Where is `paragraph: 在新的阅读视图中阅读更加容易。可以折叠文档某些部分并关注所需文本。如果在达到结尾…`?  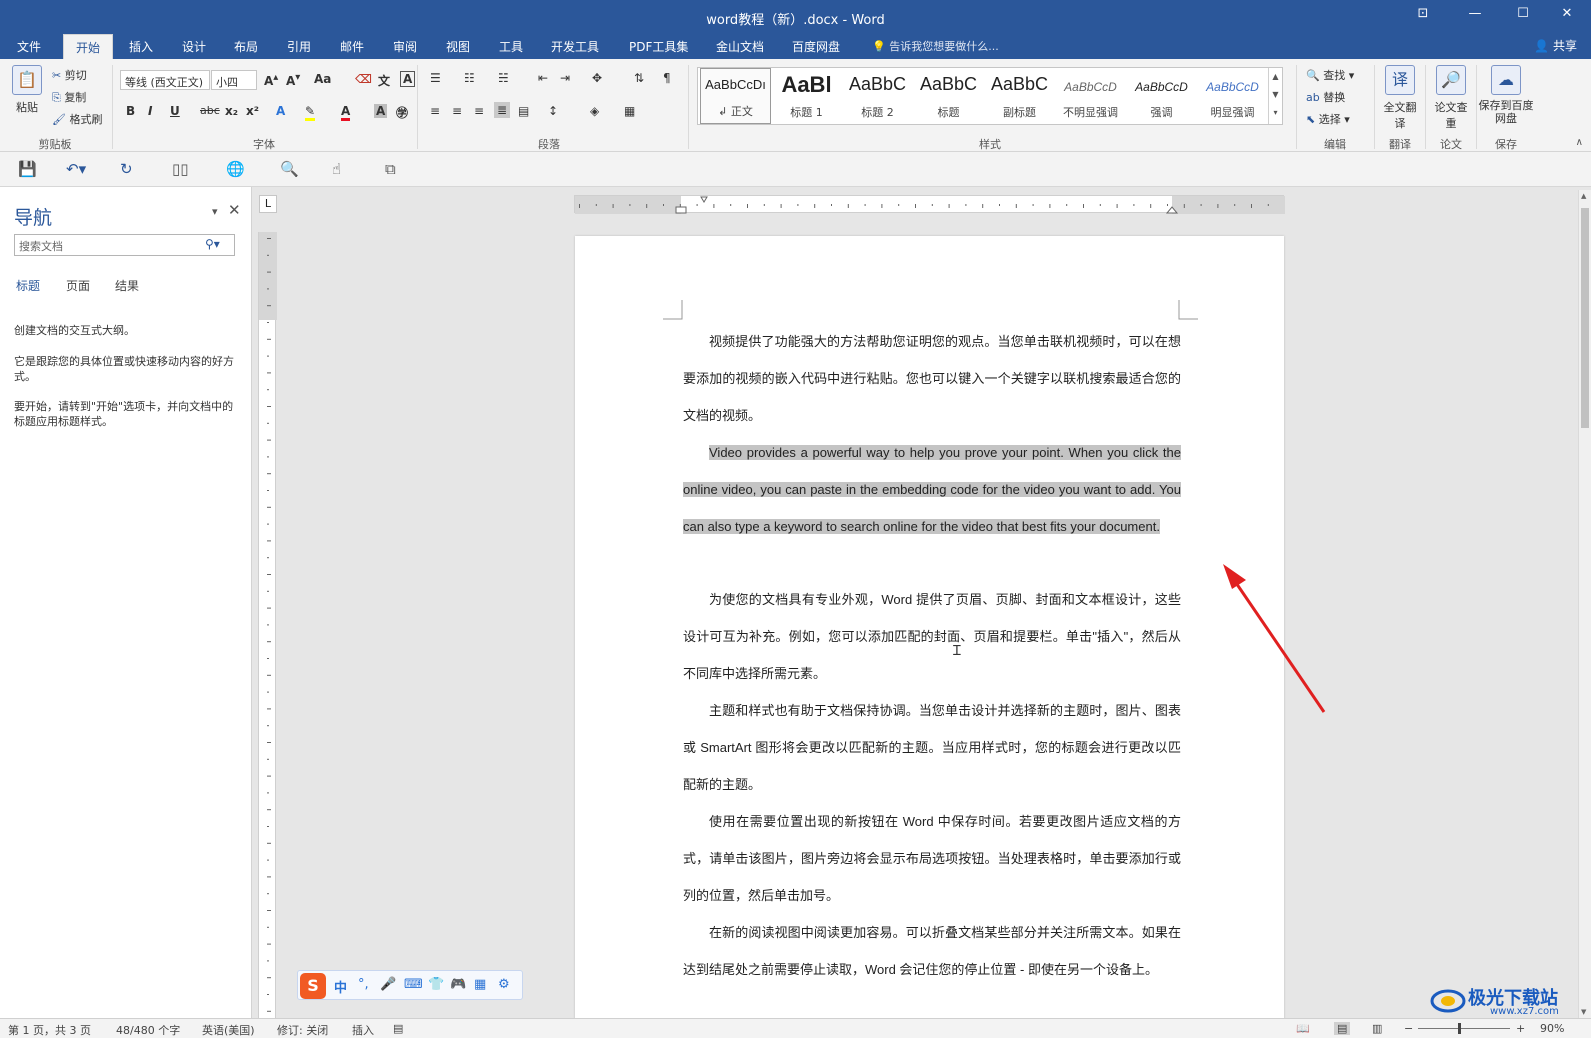 paragraph: 在新的阅读视图中阅读更加容易。可以折叠文档某些部分并关注所需文本。如果在达到结尾… is located at coordinates (932, 951).